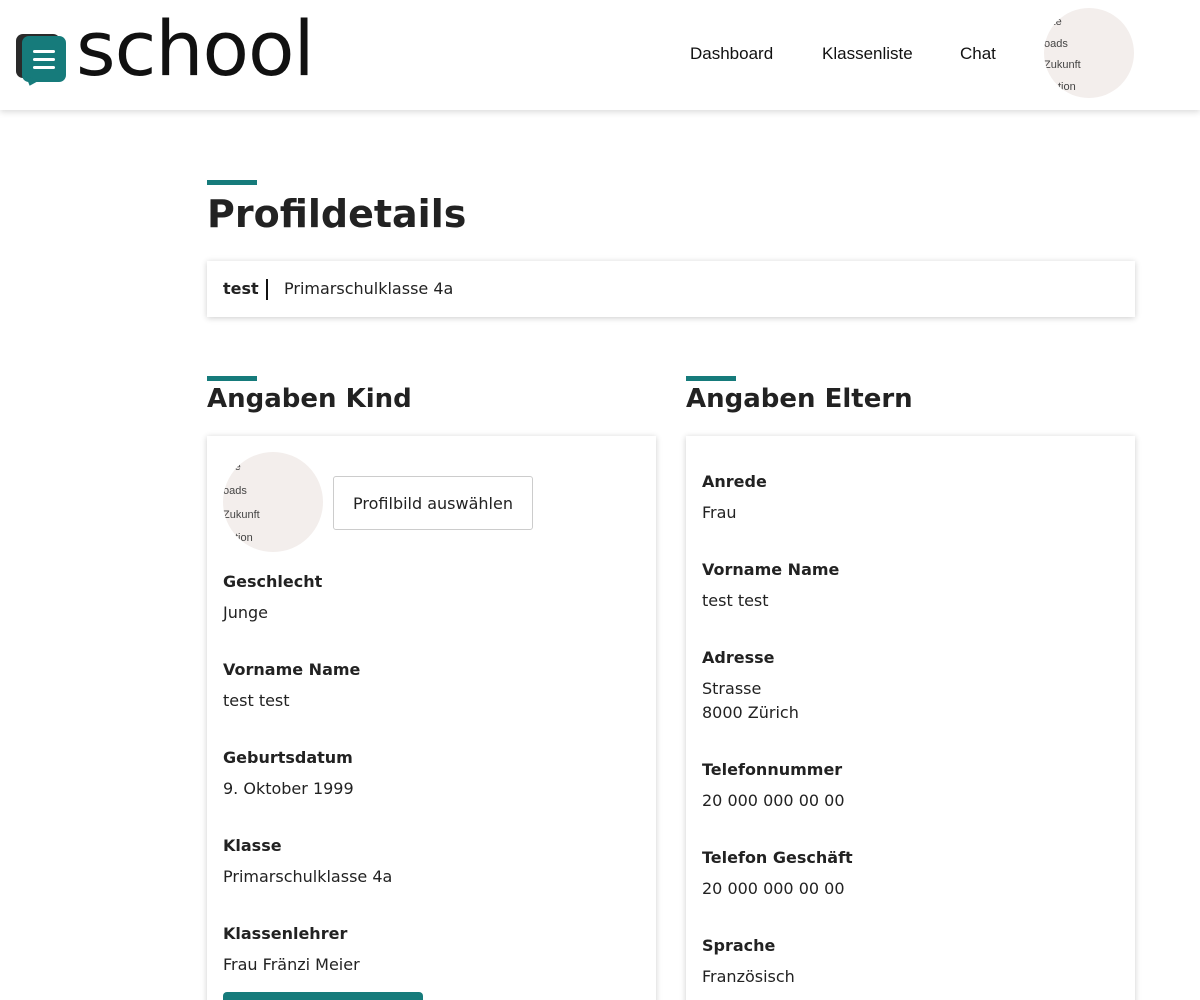 Image resolution: width=1200 pixels, height=1000 pixels. Describe the element at coordinates (273, 581) in the screenshot. I see `field-label-geschlecht: Geschlecht` at that location.